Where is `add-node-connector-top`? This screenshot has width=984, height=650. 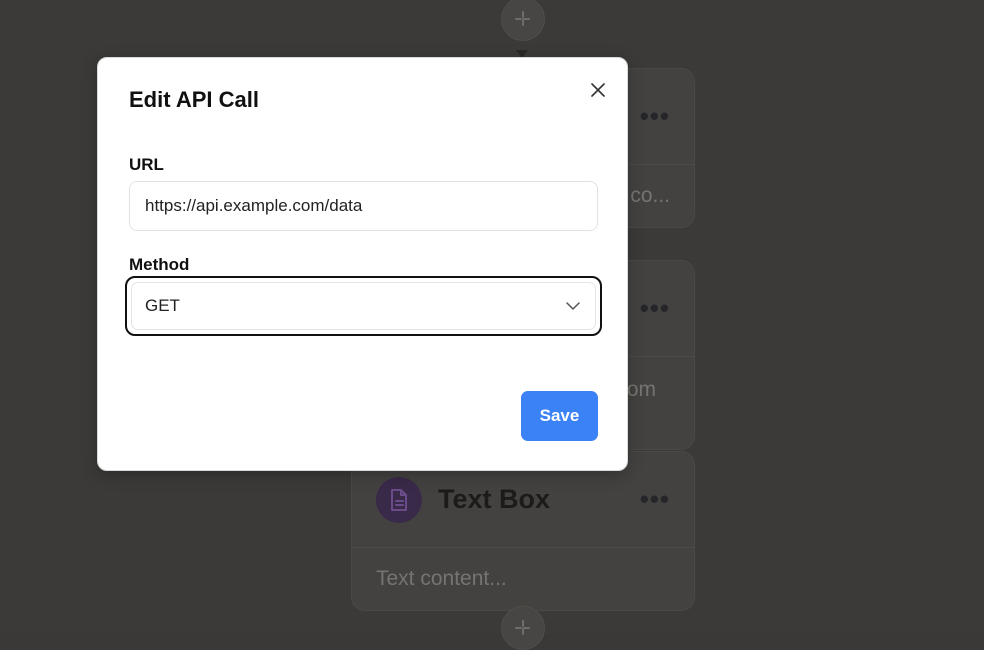 add-node-connector-top is located at coordinates (523, 20).